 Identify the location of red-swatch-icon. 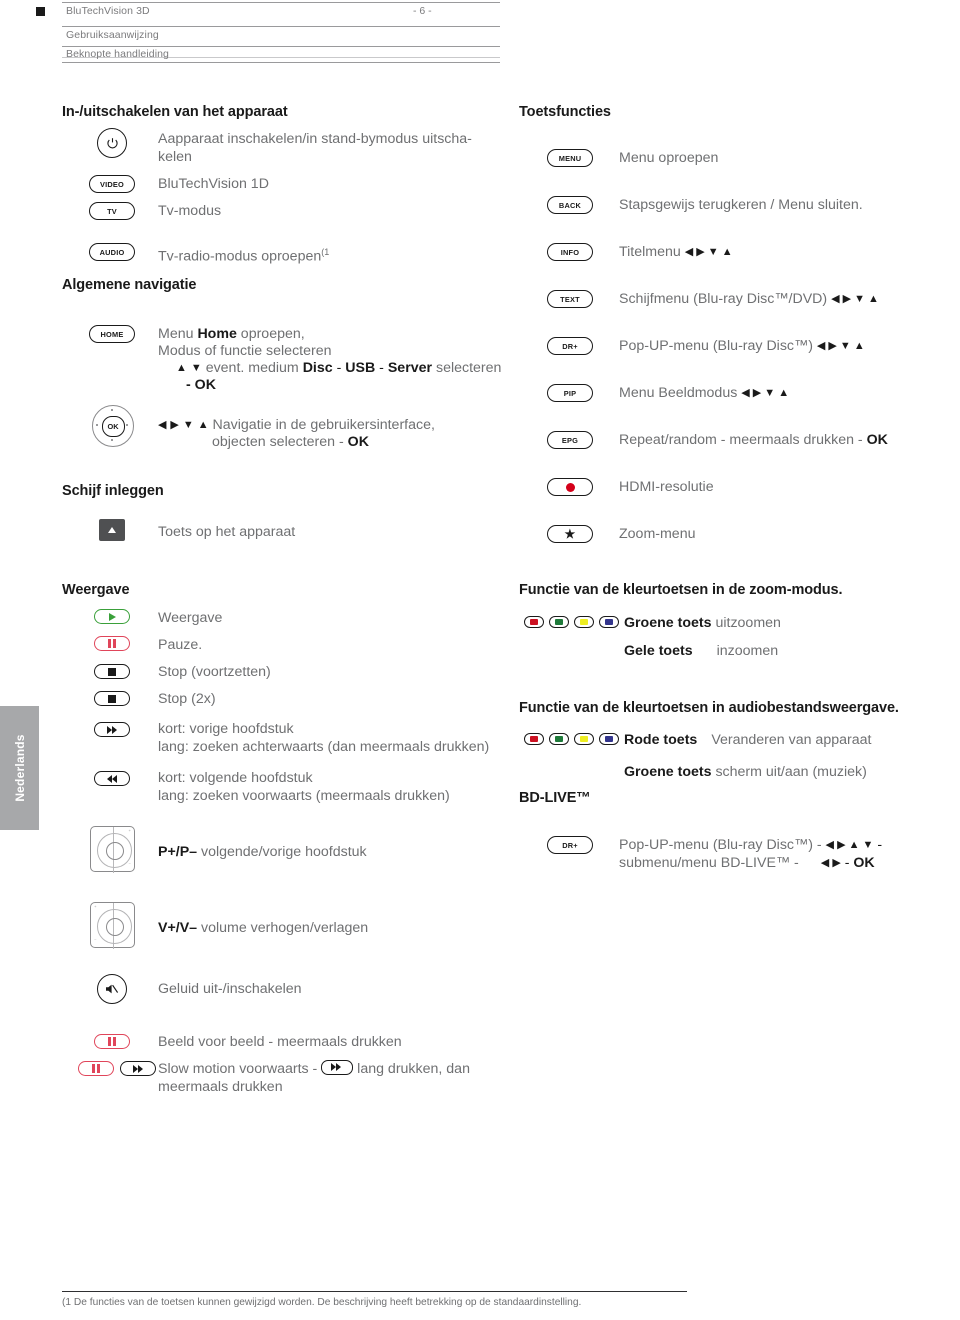
(534, 622).